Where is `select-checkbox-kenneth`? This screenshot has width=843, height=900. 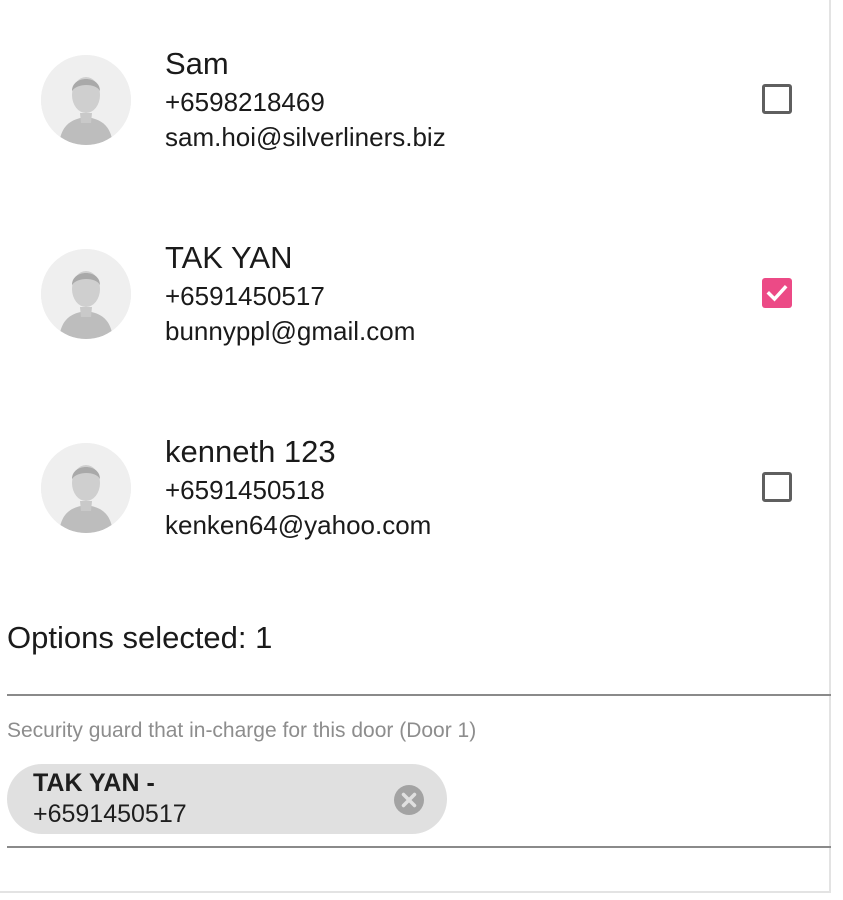
select-checkbox-kenneth is located at coordinates (777, 487).